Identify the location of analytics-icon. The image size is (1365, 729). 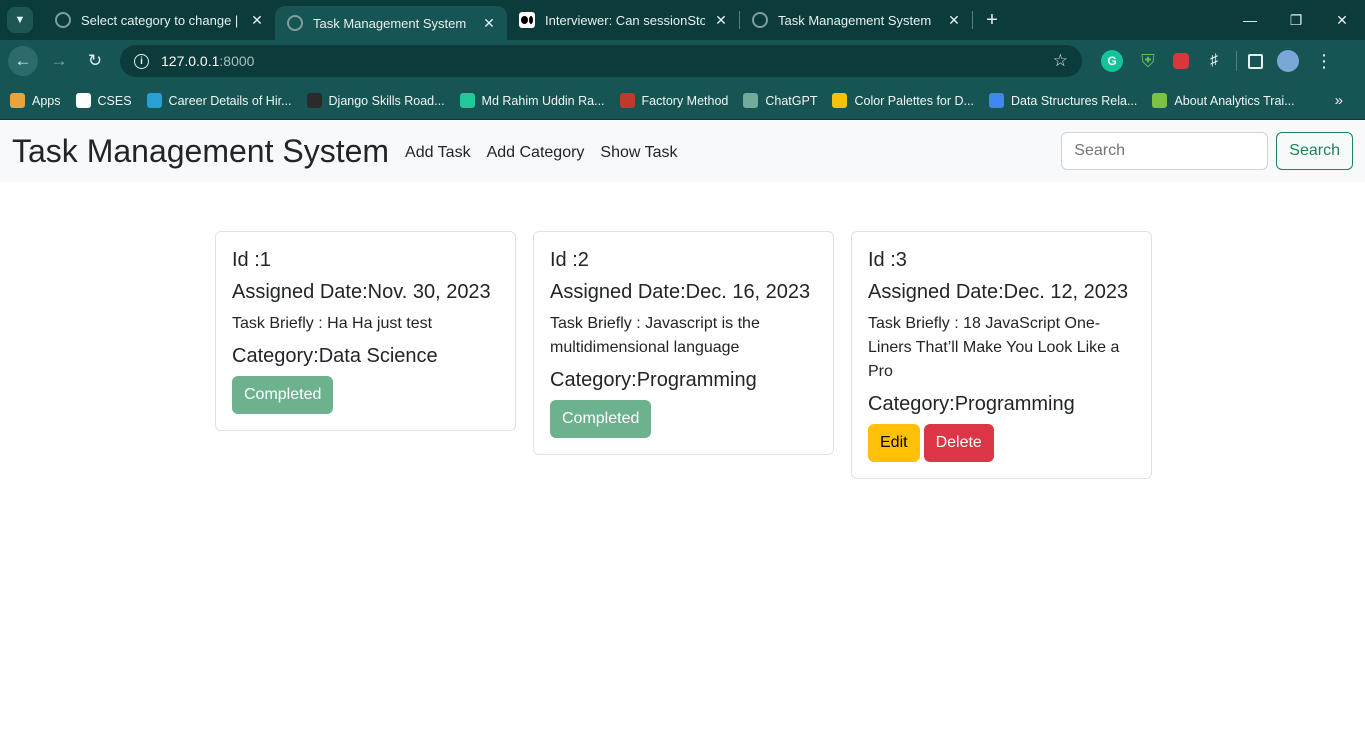
(1160, 100).